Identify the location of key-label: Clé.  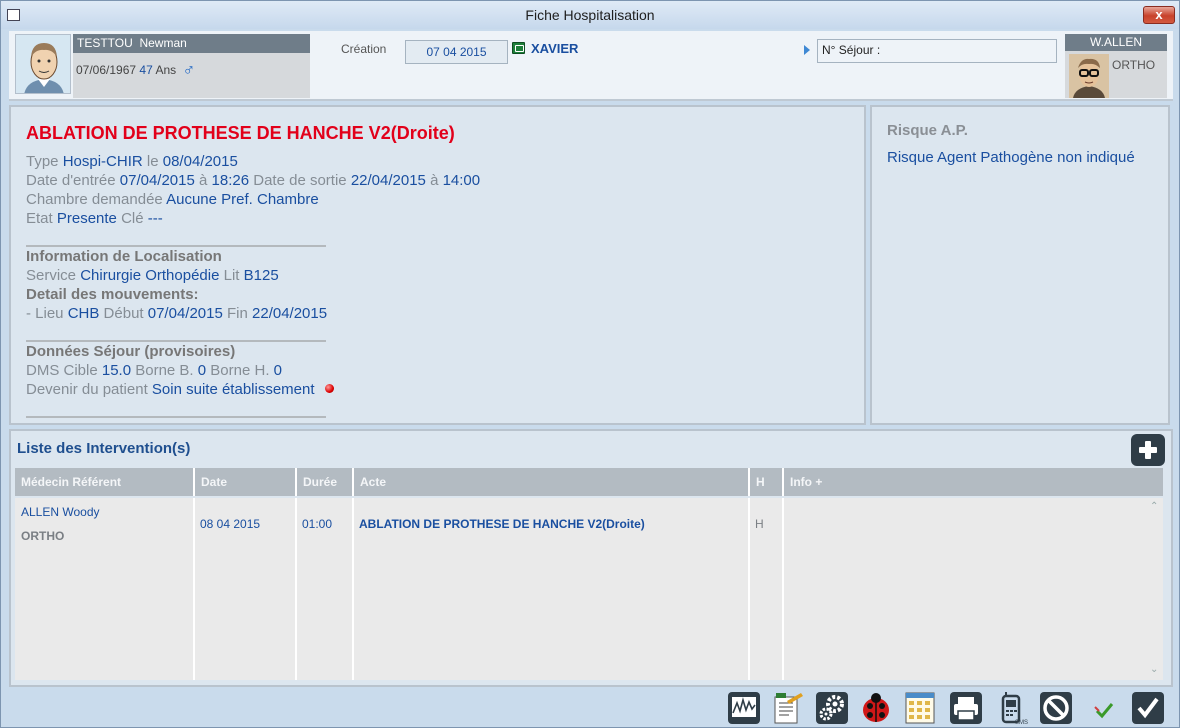
(132, 218).